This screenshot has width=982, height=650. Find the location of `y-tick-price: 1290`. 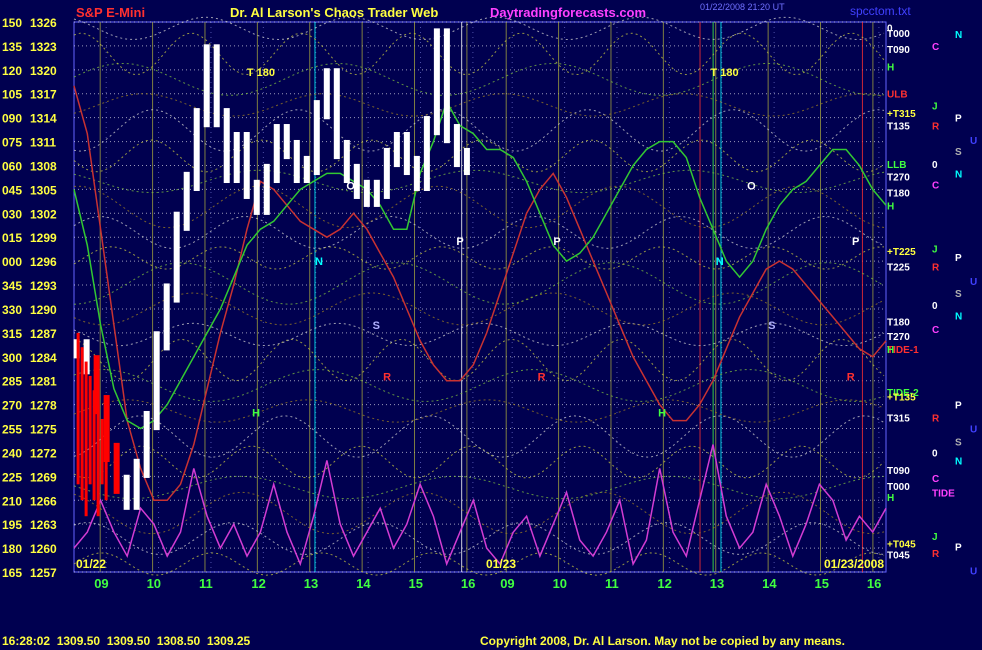

y-tick-price: 1290 is located at coordinates (43, 310).